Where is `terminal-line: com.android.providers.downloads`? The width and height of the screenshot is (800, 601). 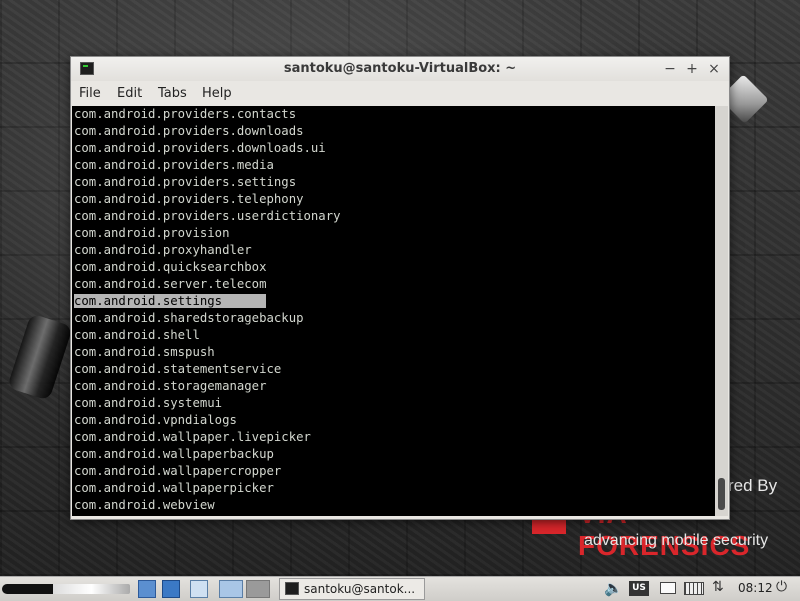 terminal-line: com.android.providers.downloads is located at coordinates (393, 131).